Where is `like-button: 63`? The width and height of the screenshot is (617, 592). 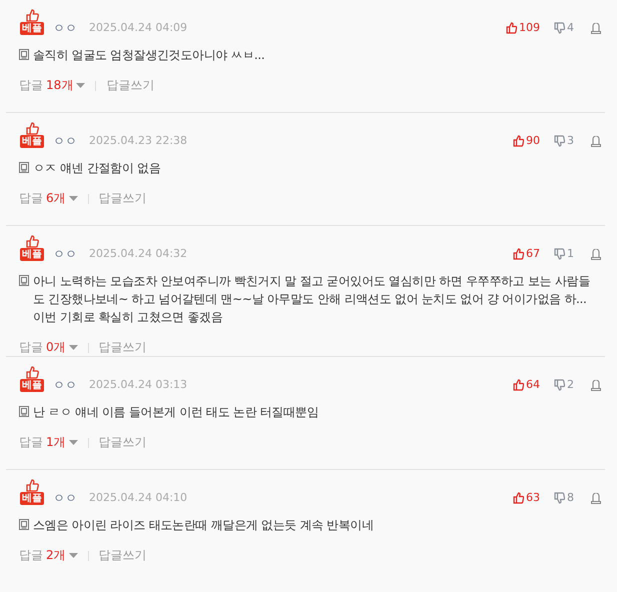
like-button: 63 is located at coordinates (526, 498).